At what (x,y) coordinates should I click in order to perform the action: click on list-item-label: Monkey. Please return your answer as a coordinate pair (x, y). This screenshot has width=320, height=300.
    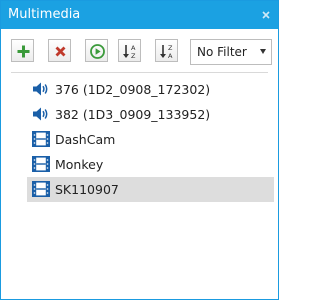
    Looking at the image, I should click on (79, 164).